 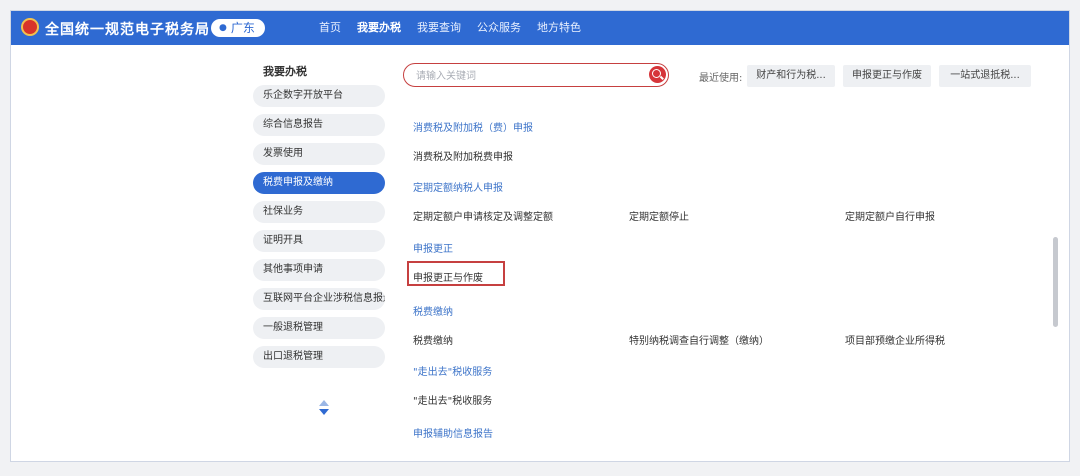 I want to click on scroll-down-arrow-icon, so click(x=324, y=412).